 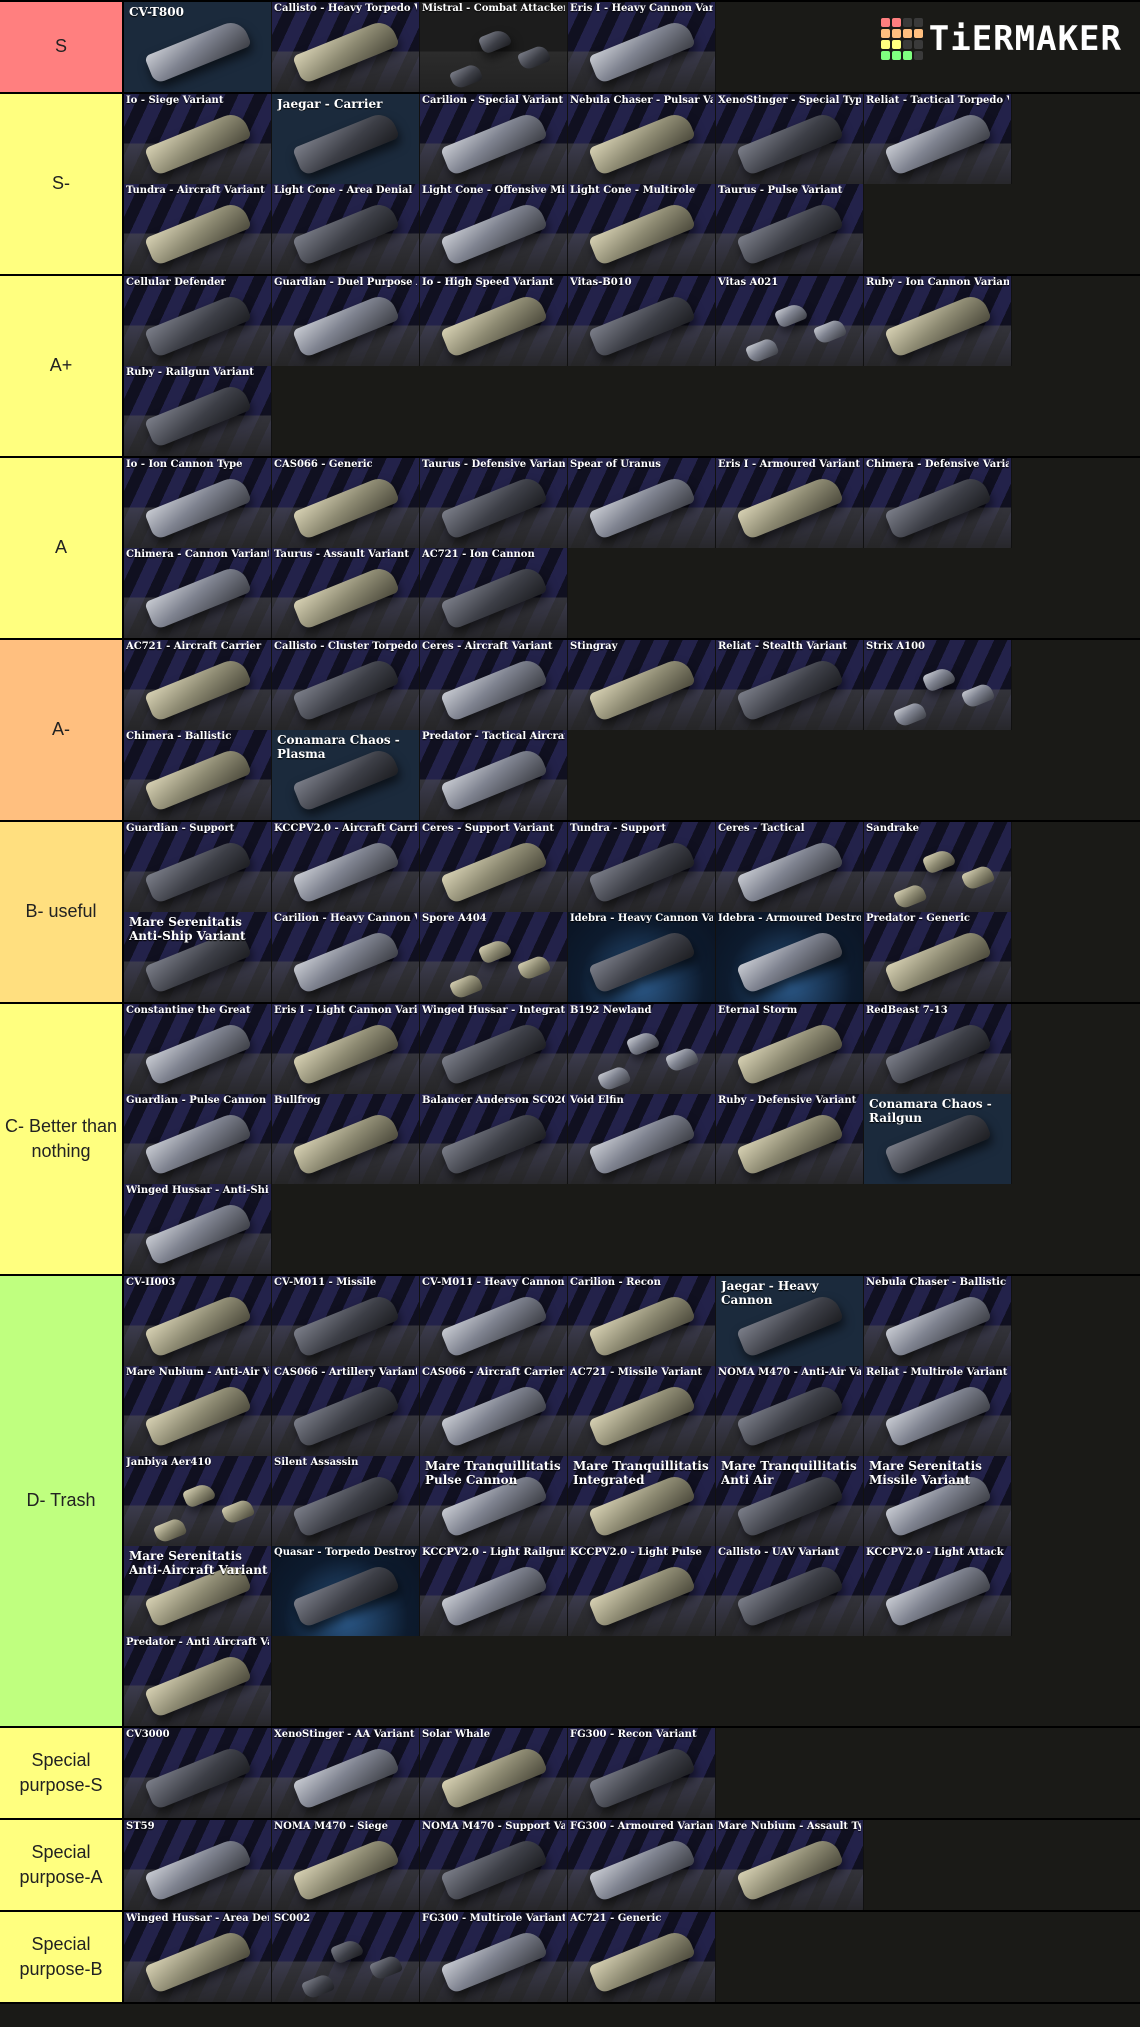 I want to click on tier-item-card: CV-T800, so click(x=198, y=47).